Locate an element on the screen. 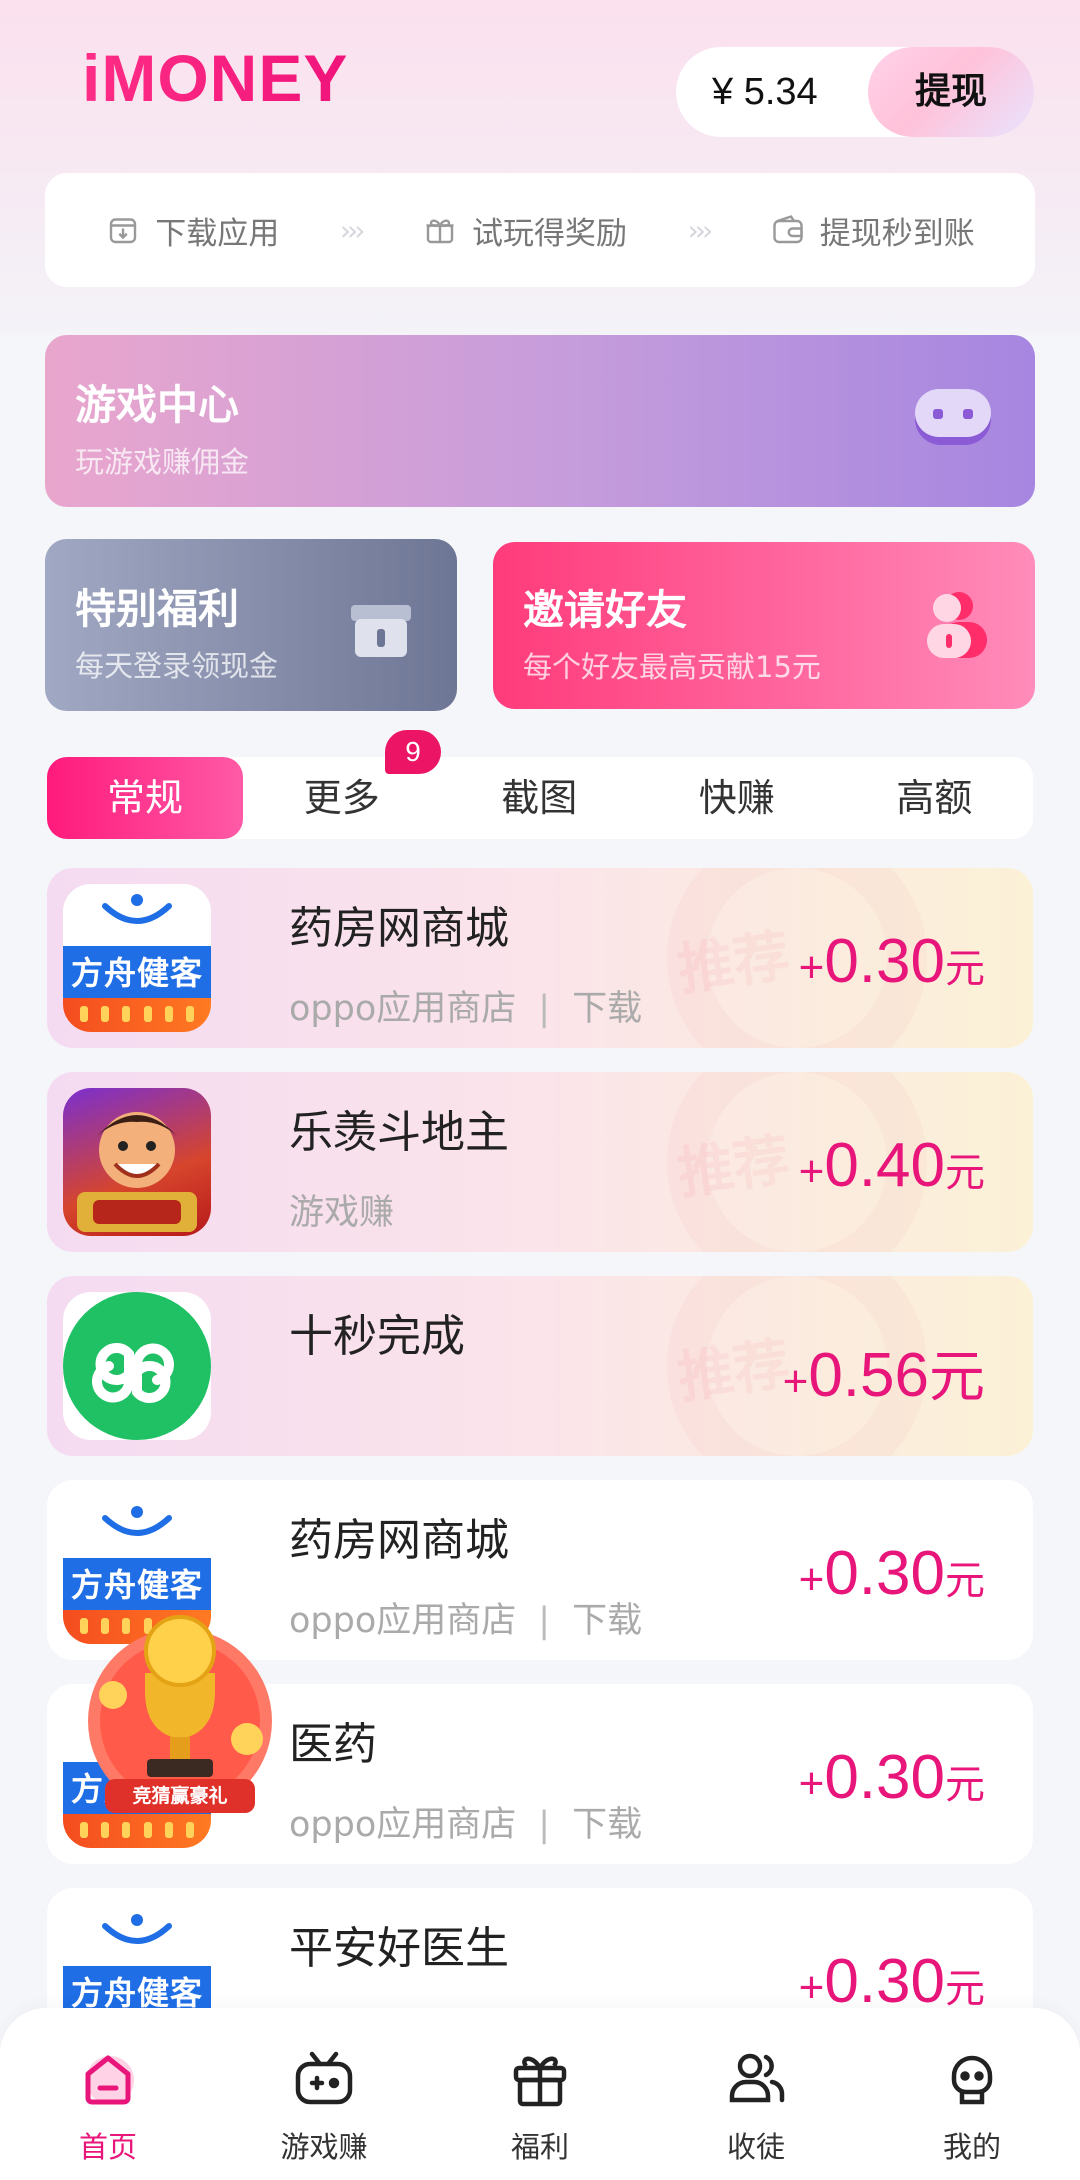 Image resolution: width=1080 pixels, height=2180 pixels. people-icon is located at coordinates (957, 625).